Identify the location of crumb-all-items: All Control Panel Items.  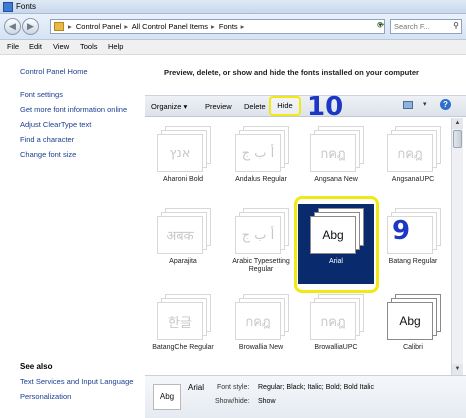
(170, 26).